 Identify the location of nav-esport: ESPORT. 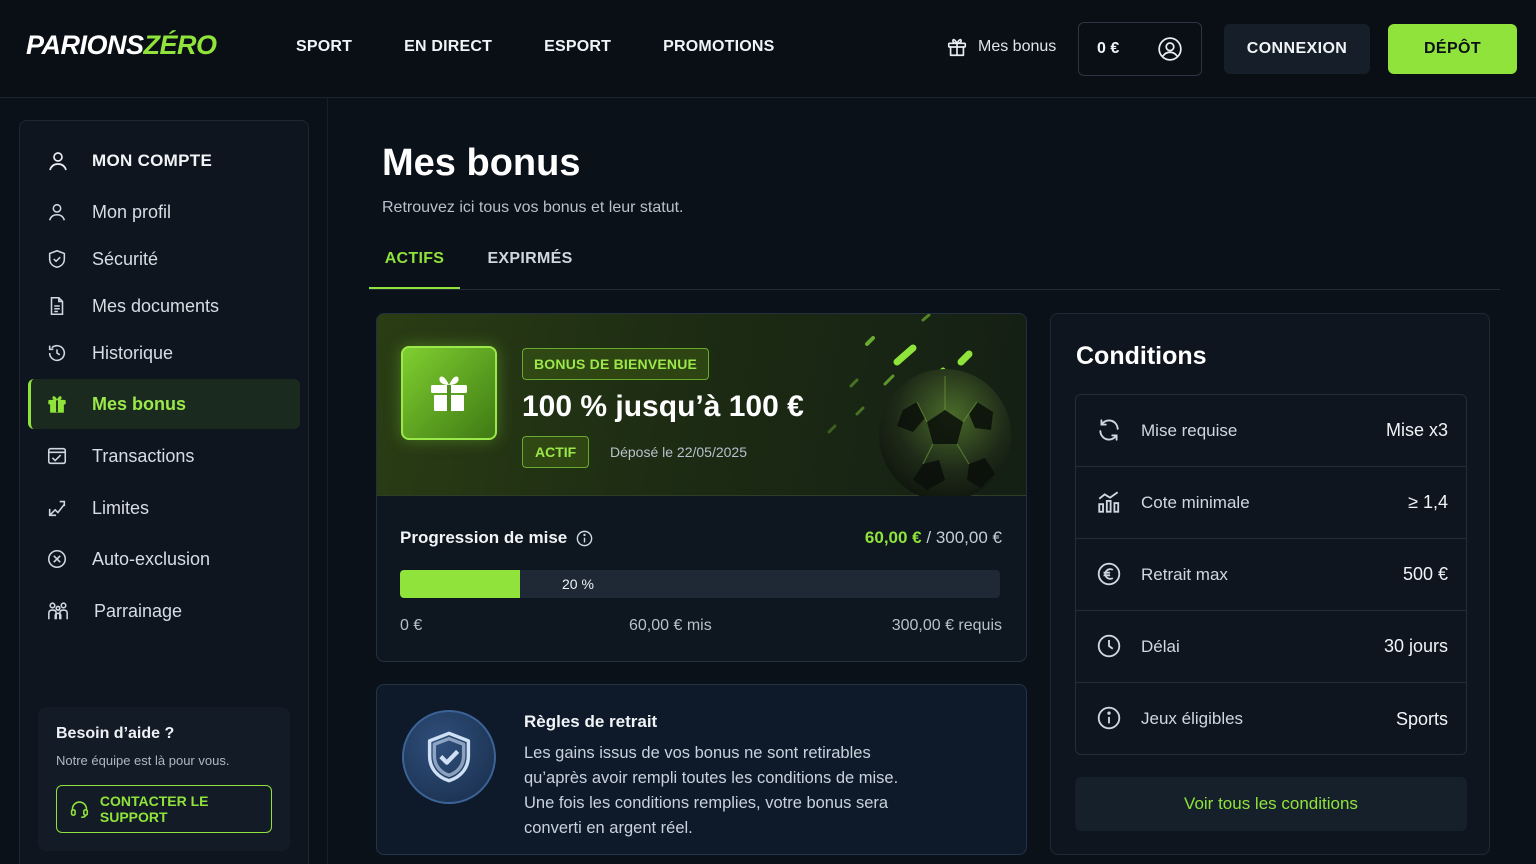
(577, 47).